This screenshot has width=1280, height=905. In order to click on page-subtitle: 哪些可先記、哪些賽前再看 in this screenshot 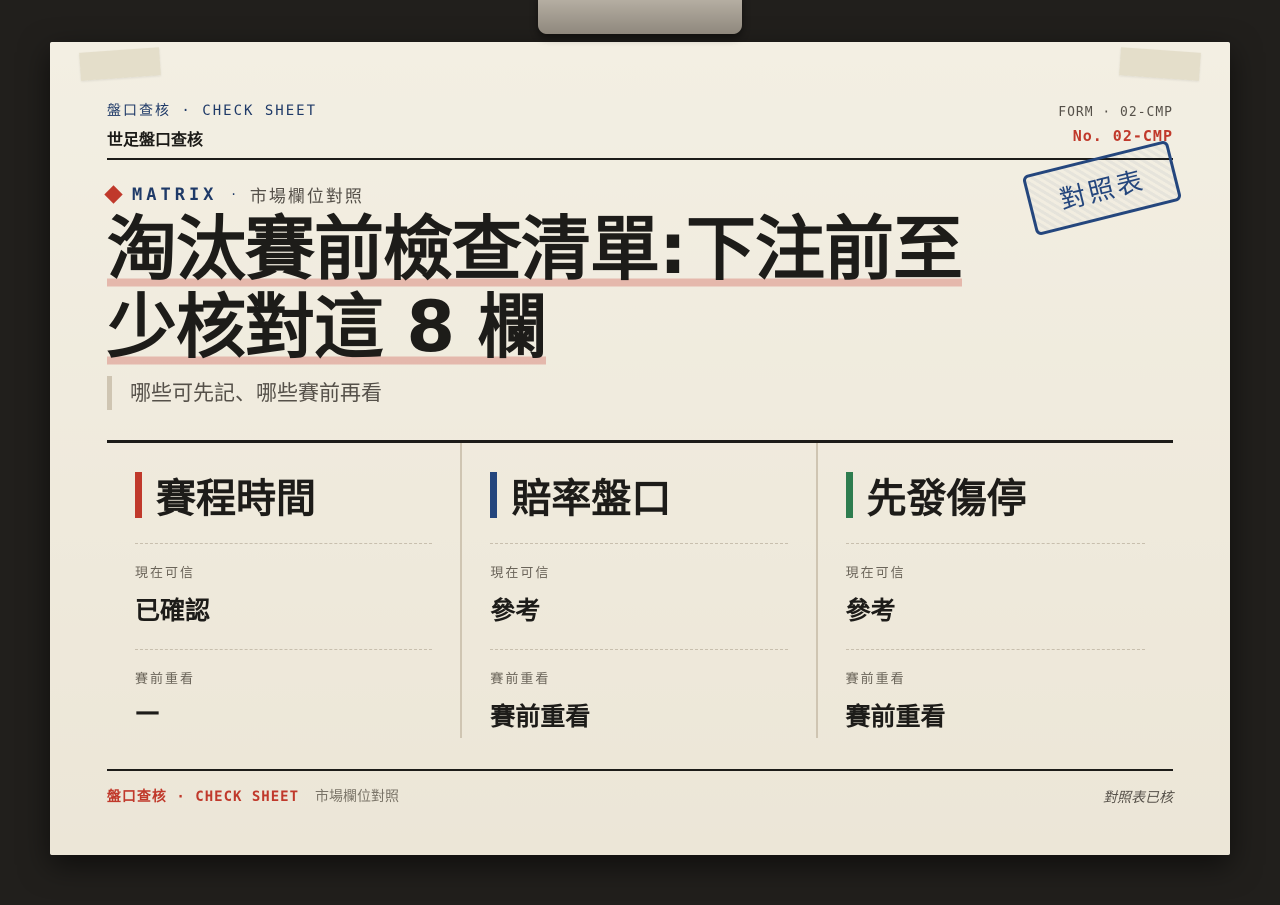, I will do `click(244, 393)`.